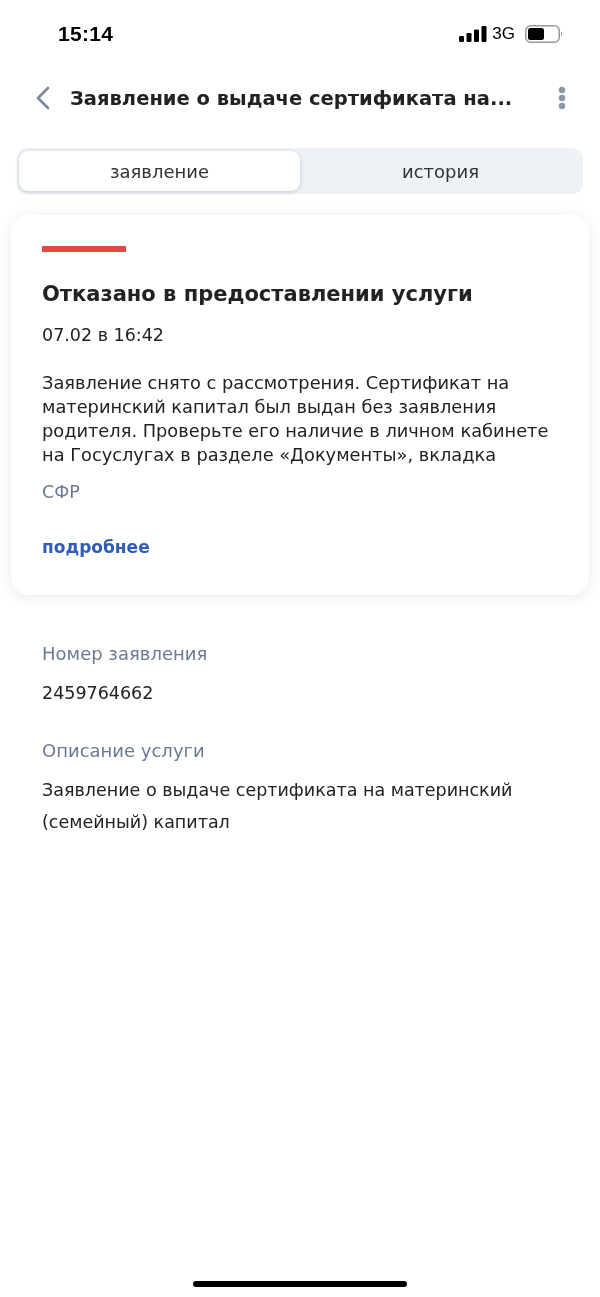  I want to click on signal-icon, so click(473, 34).